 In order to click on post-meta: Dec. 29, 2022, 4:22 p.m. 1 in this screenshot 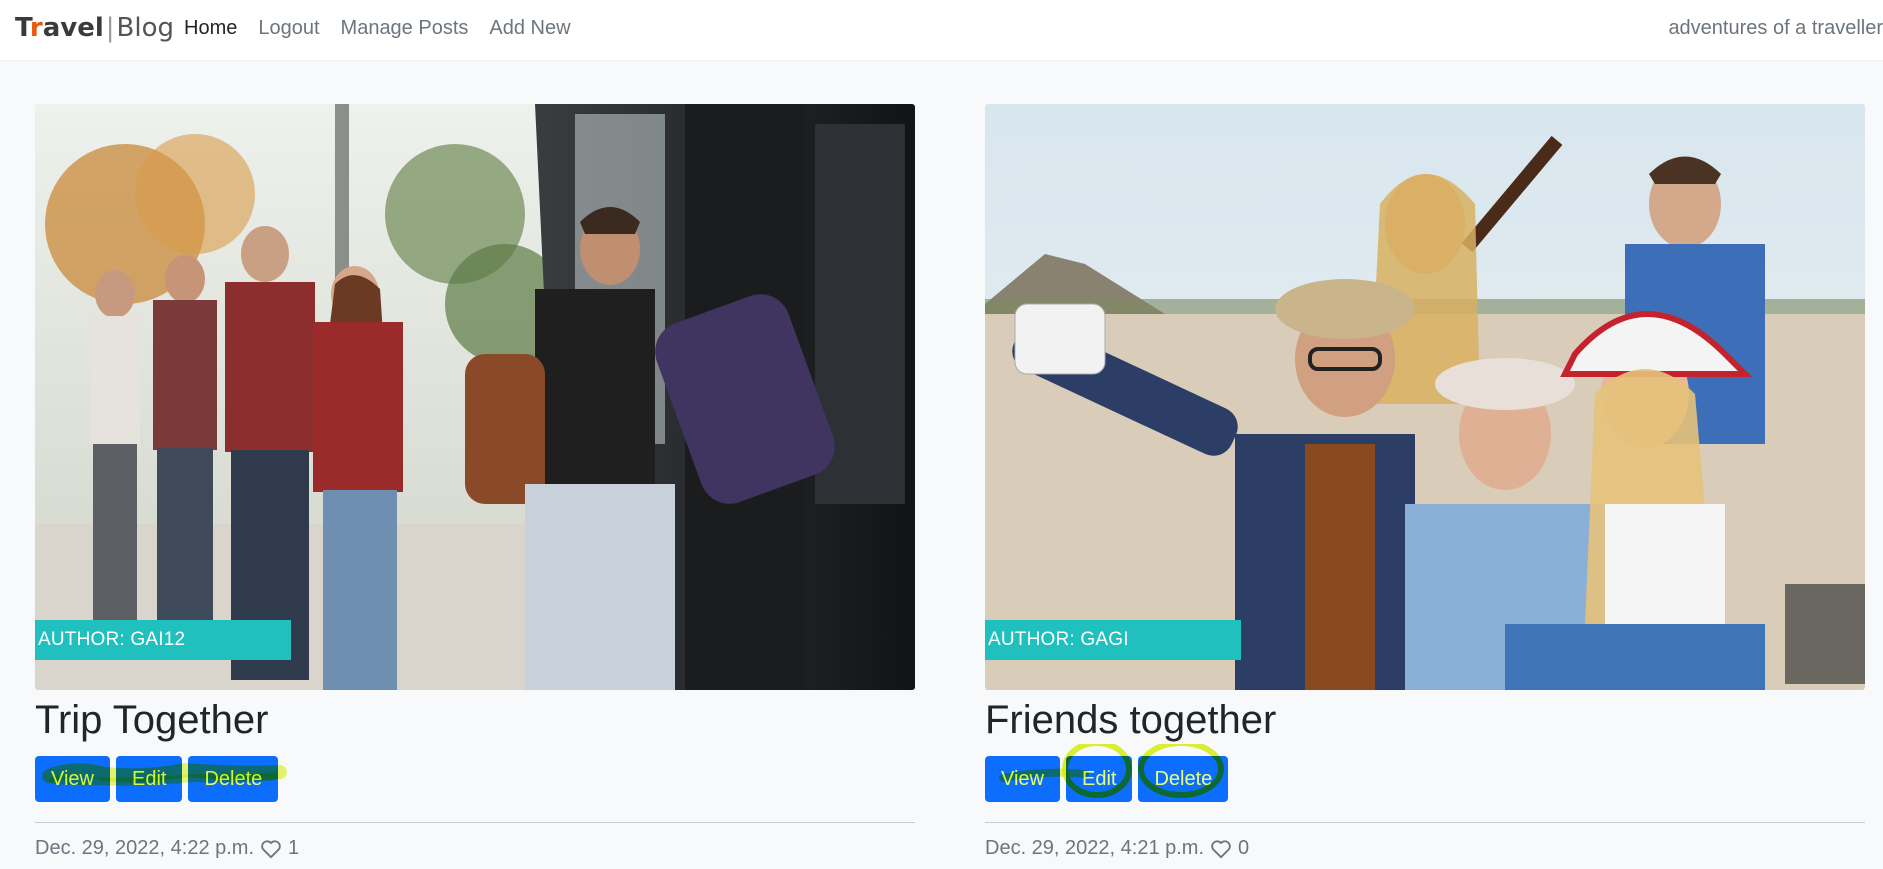, I will do `click(475, 848)`.